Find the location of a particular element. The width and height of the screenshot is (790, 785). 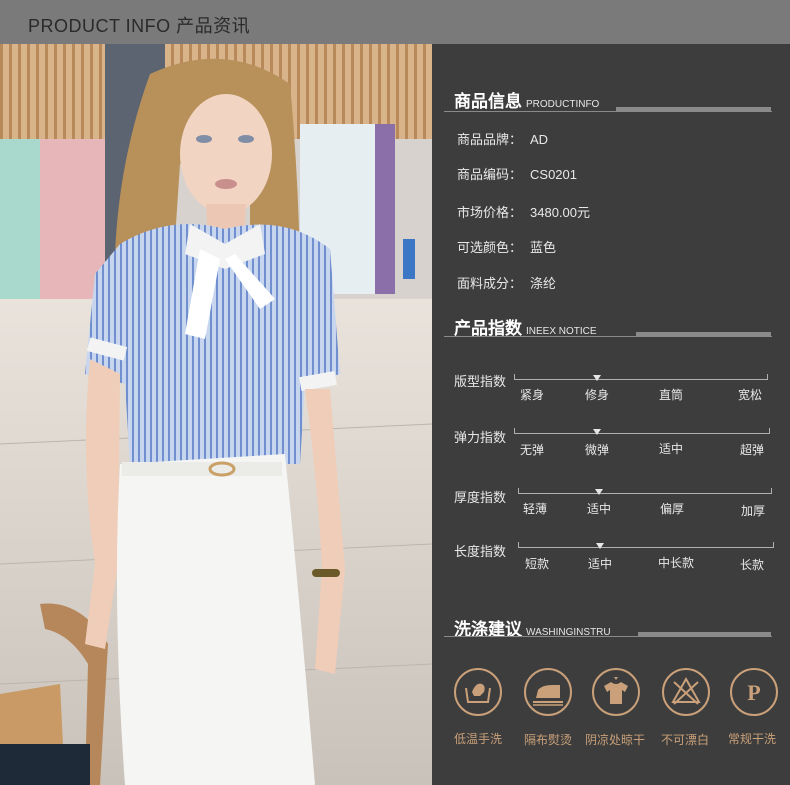

index-option: 偏厚 is located at coordinates (672, 509).